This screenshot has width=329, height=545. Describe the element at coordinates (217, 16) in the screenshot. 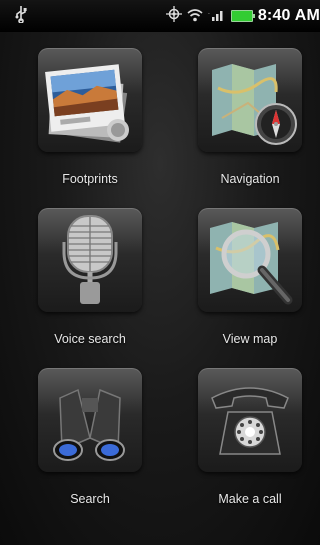

I see `signal-icon: .` at that location.